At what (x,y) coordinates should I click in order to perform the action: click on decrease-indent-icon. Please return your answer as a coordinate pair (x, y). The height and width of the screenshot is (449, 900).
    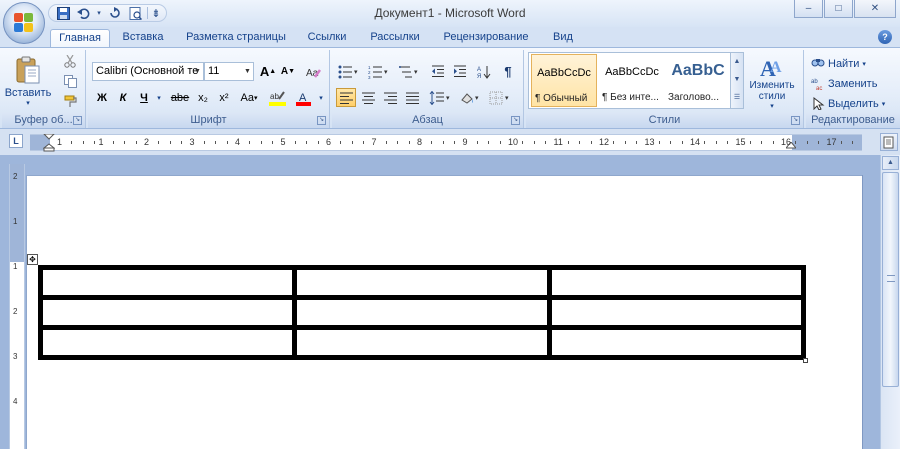
    Looking at the image, I should click on (438, 71).